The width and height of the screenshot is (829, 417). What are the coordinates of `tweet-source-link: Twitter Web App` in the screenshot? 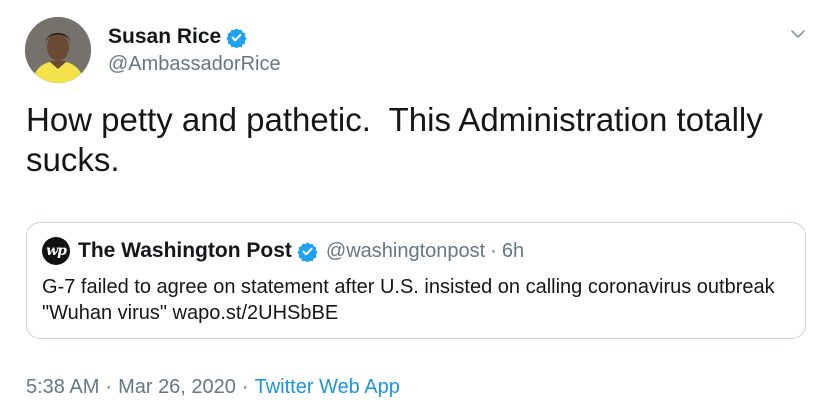 It's located at (327, 387).